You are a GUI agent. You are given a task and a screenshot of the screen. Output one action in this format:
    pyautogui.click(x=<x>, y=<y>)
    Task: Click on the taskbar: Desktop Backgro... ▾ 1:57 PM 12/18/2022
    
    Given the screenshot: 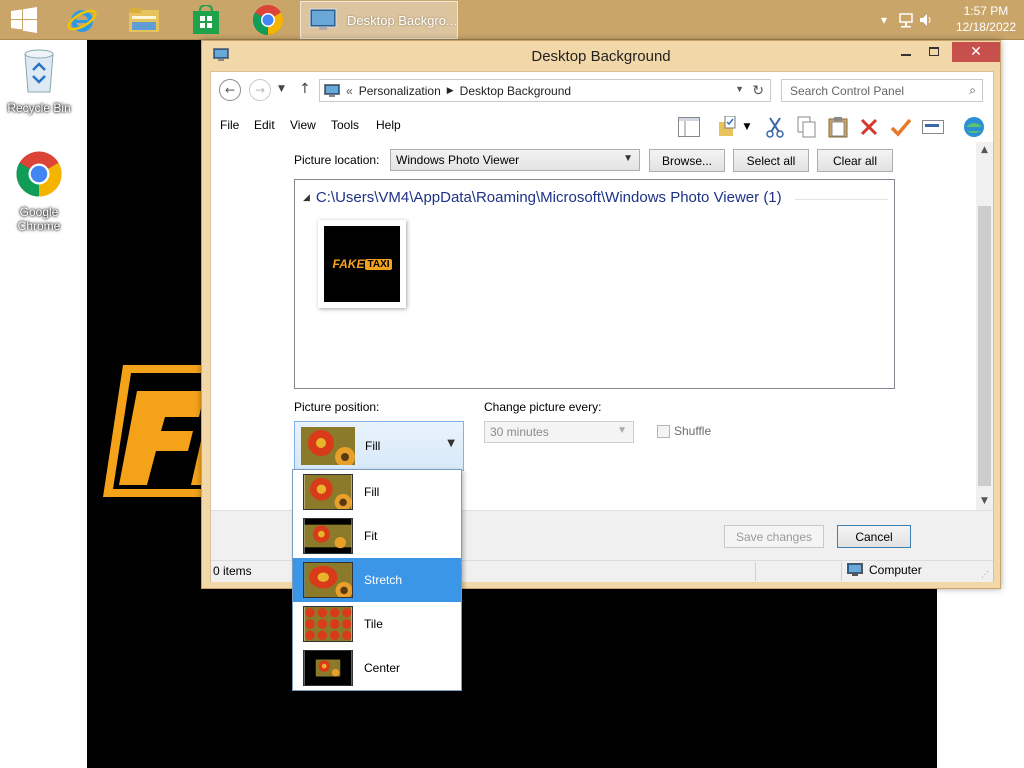 What is the action you would take?
    pyautogui.click(x=512, y=20)
    